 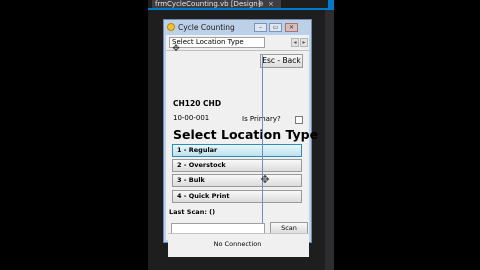 I want to click on app-icon, so click(x=171, y=27).